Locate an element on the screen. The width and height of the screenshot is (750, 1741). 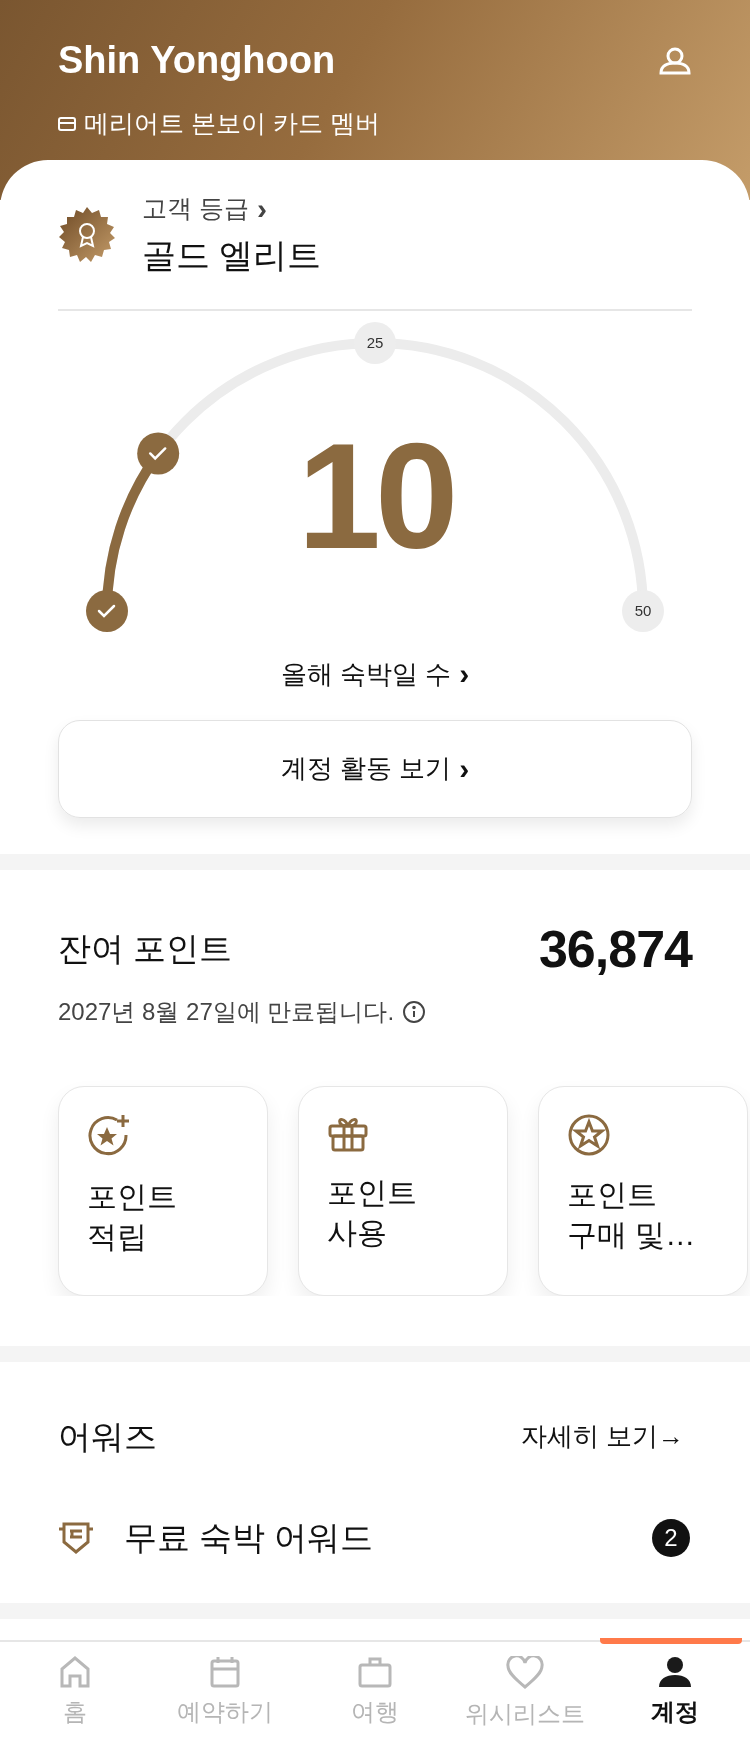
milestone-marker: 50 is located at coordinates (643, 610).